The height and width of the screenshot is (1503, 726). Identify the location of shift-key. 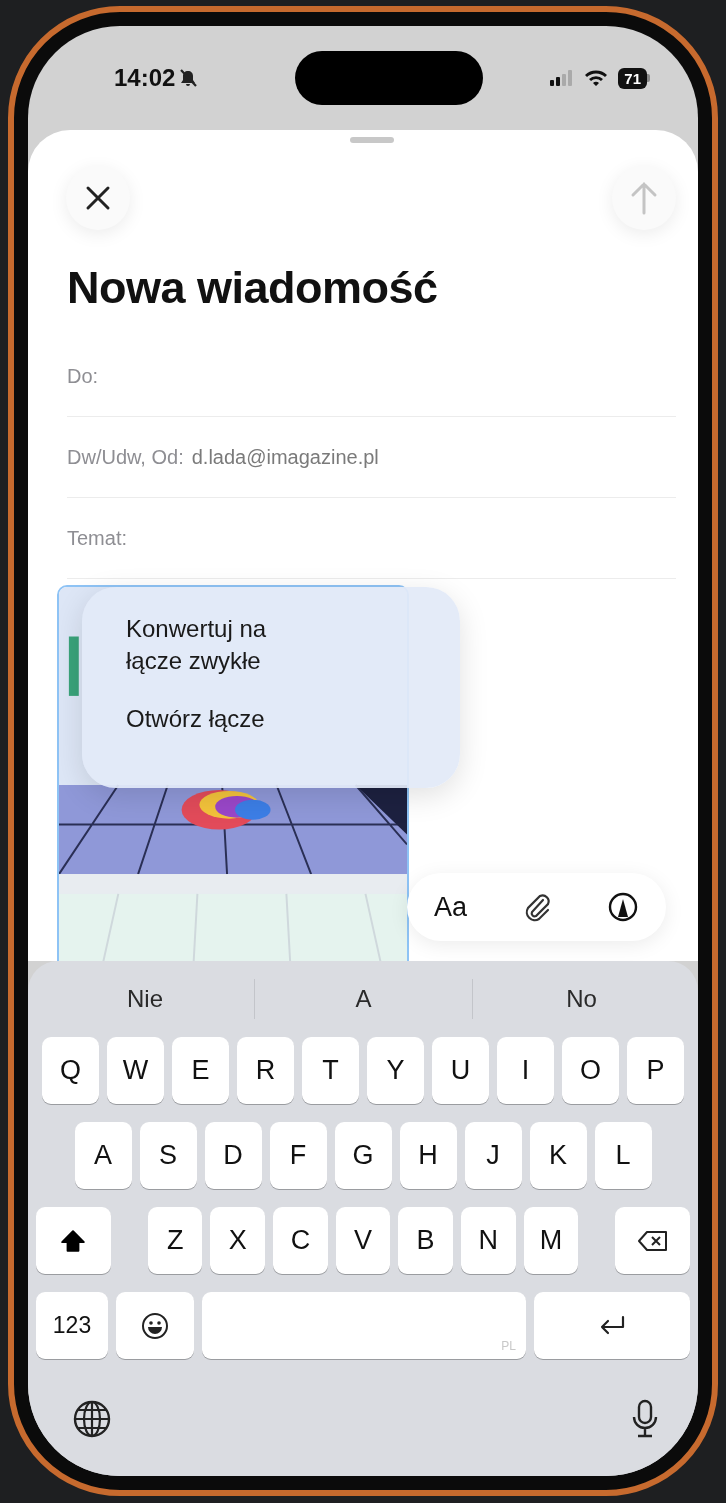
(73, 1240).